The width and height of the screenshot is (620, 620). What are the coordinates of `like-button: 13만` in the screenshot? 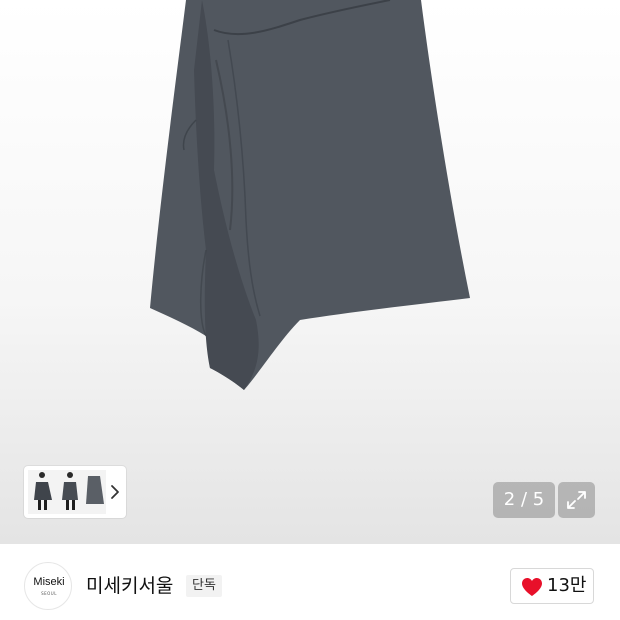 It's located at (552, 586).